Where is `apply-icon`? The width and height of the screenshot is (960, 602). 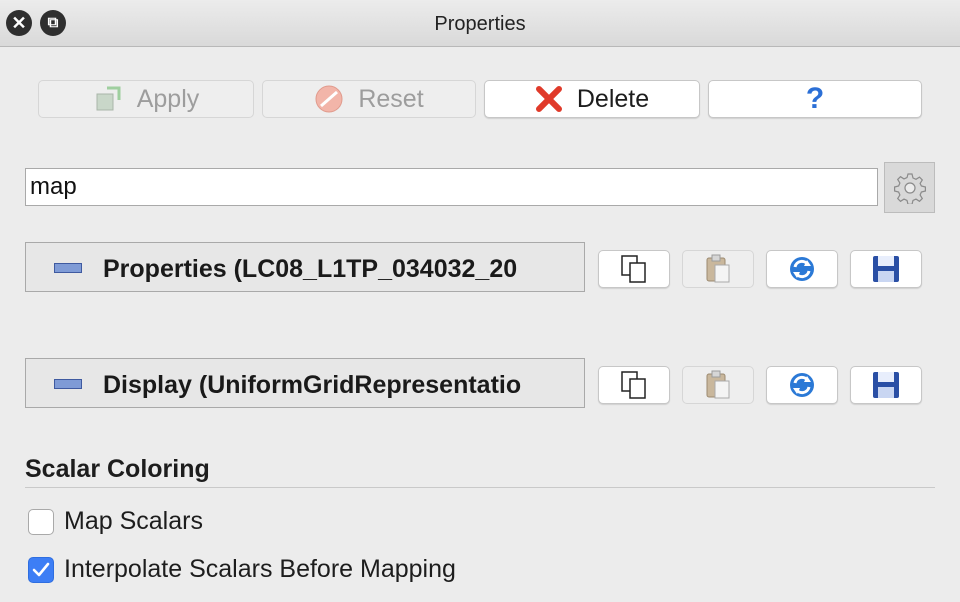
apply-icon is located at coordinates (108, 99).